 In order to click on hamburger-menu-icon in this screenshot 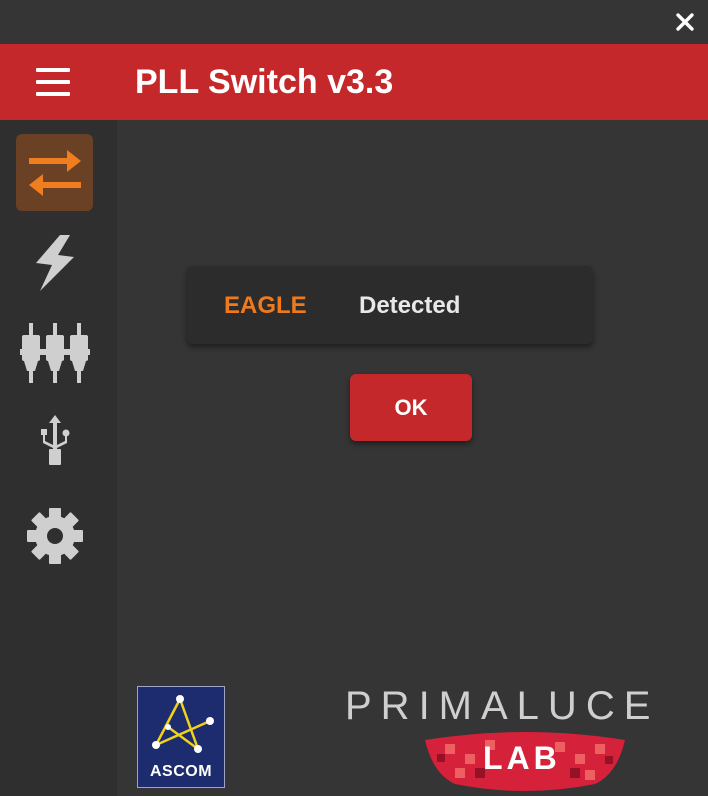, I will do `click(53, 70)`.